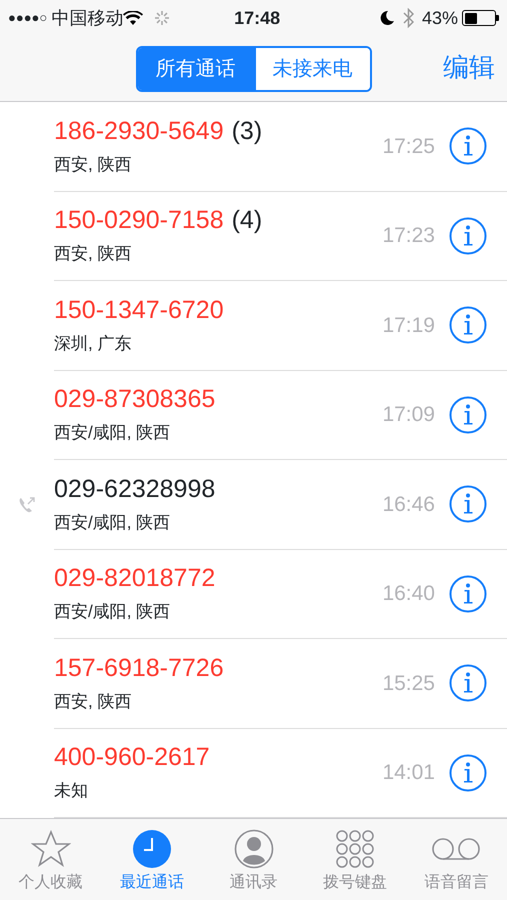  What do you see at coordinates (480, 18) in the screenshot?
I see `battery-icon` at bounding box center [480, 18].